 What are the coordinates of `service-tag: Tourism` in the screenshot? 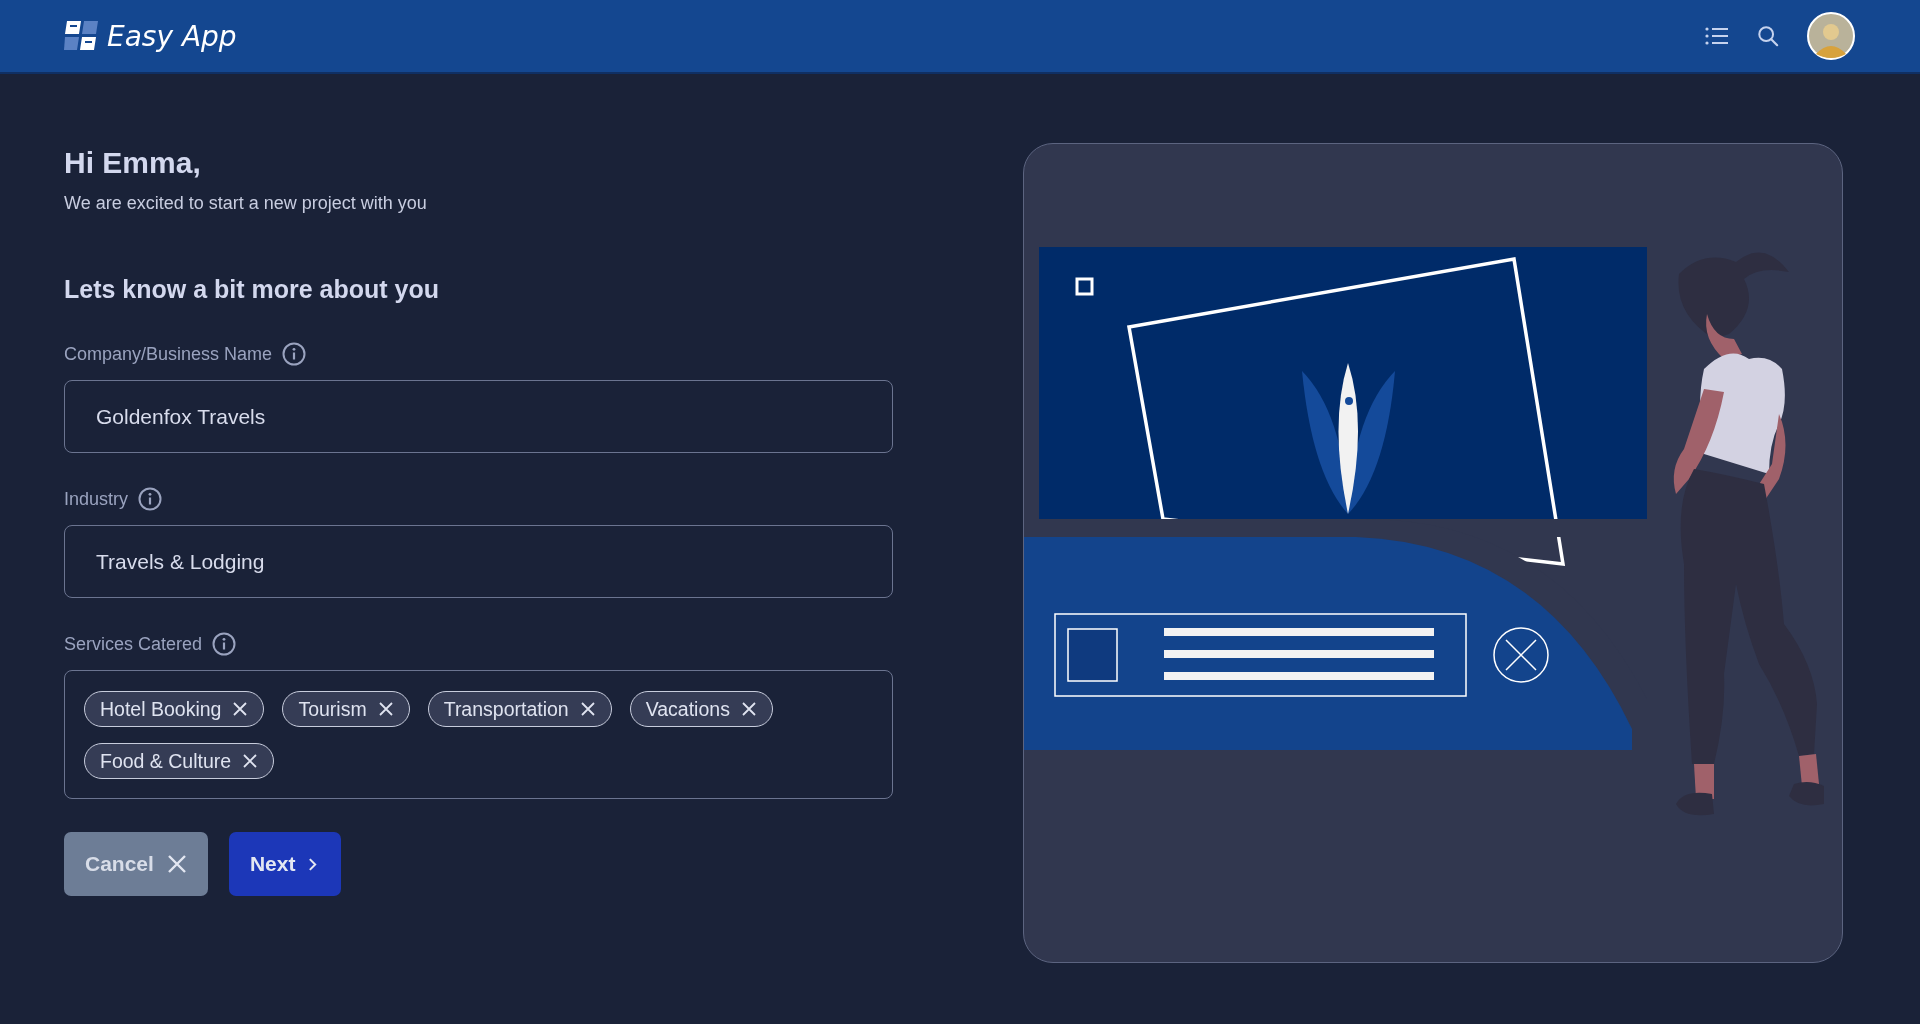 It's located at (346, 709).